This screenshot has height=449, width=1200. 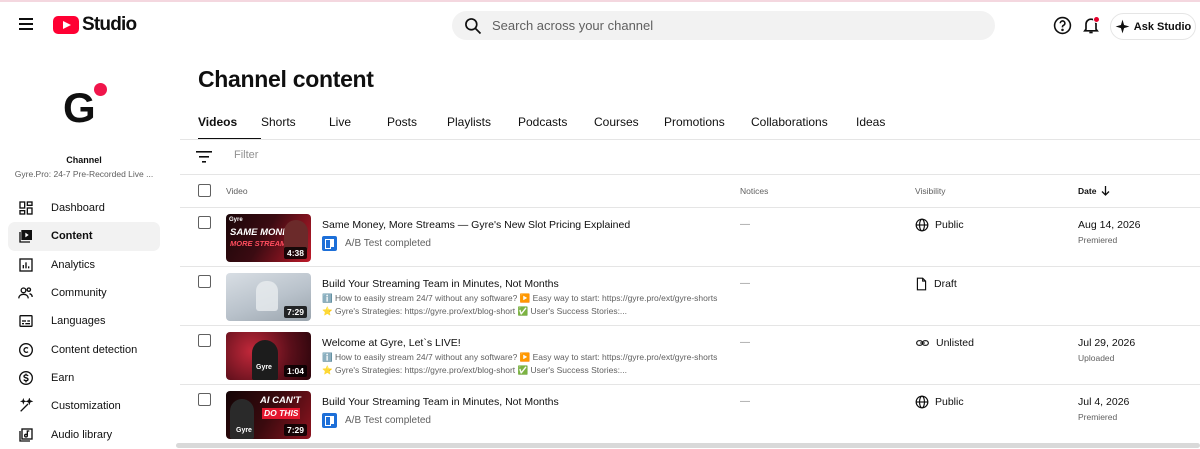 I want to click on sidebar-item-label: Content detection, so click(x=94, y=349).